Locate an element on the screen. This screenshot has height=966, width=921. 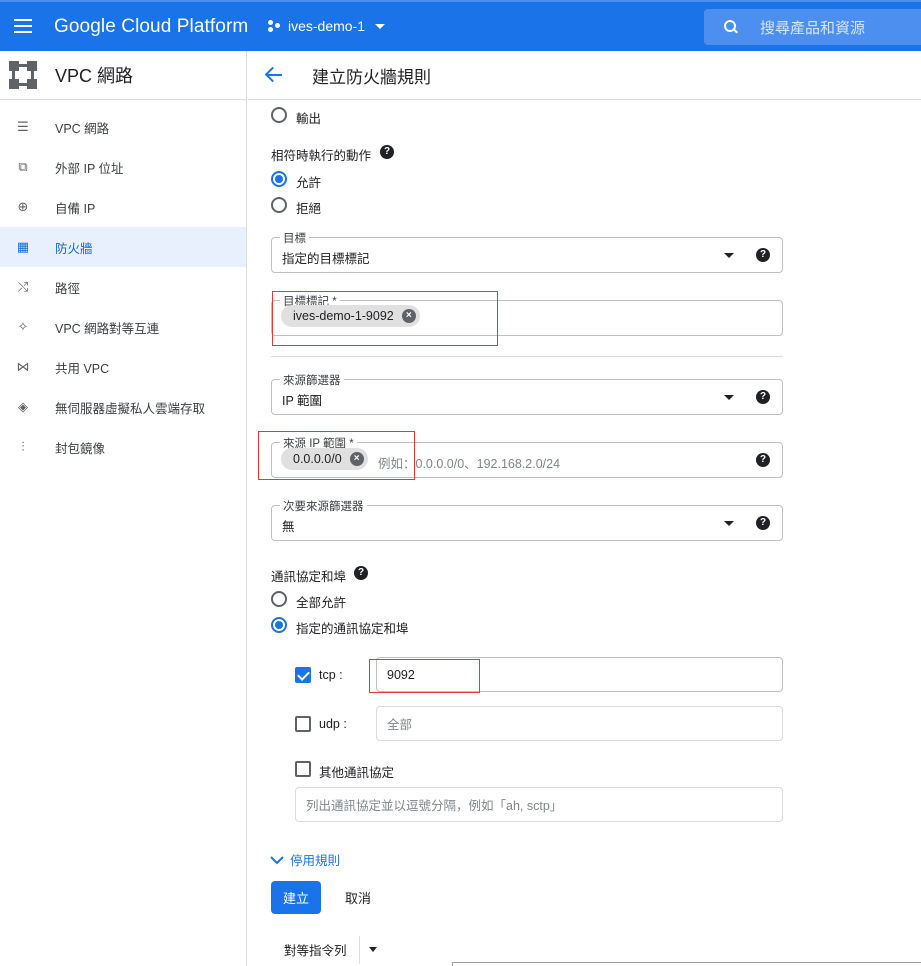
sidebar-item-label: VPC 網路 is located at coordinates (82, 128).